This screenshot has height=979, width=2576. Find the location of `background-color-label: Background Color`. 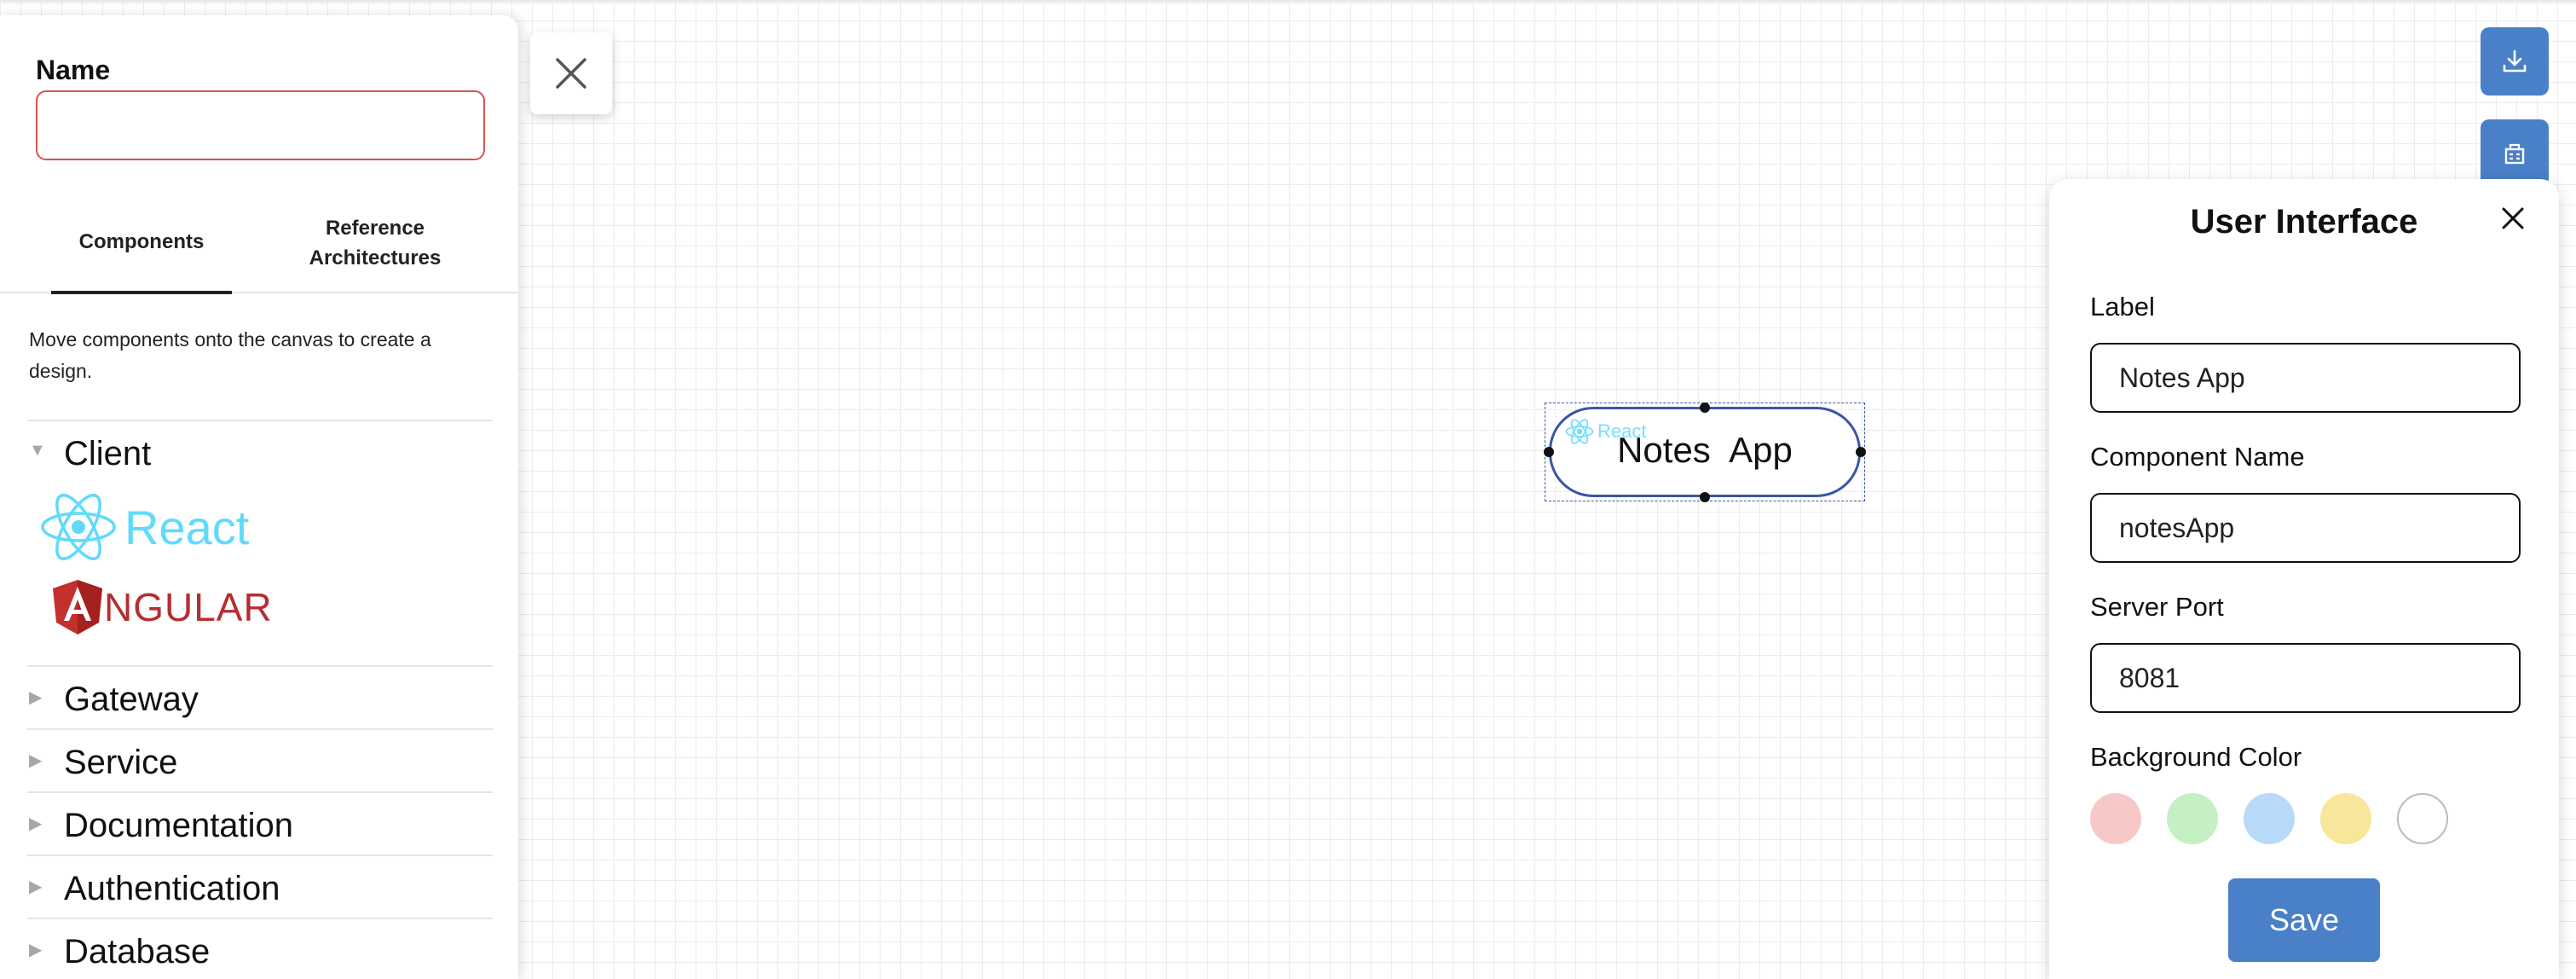

background-color-label: Background Color is located at coordinates (2196, 757).